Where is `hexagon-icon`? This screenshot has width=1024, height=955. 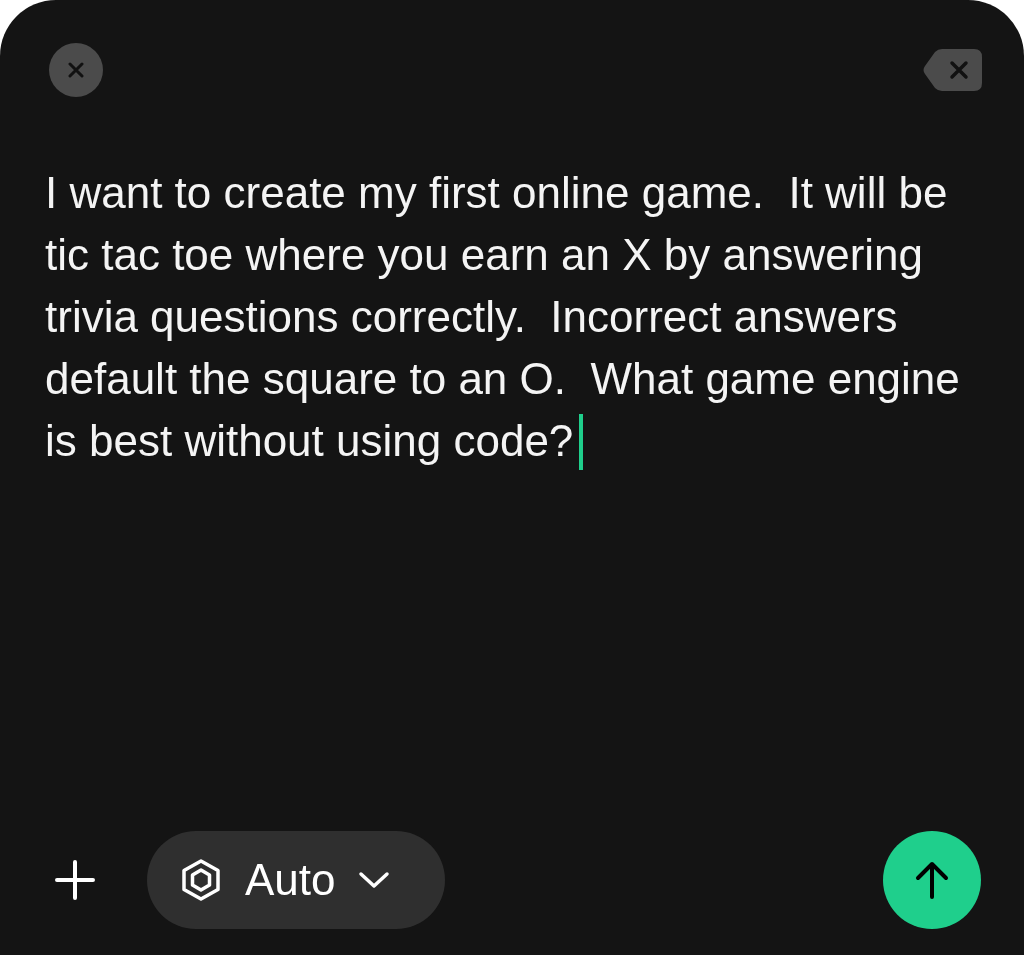
hexagon-icon is located at coordinates (201, 880).